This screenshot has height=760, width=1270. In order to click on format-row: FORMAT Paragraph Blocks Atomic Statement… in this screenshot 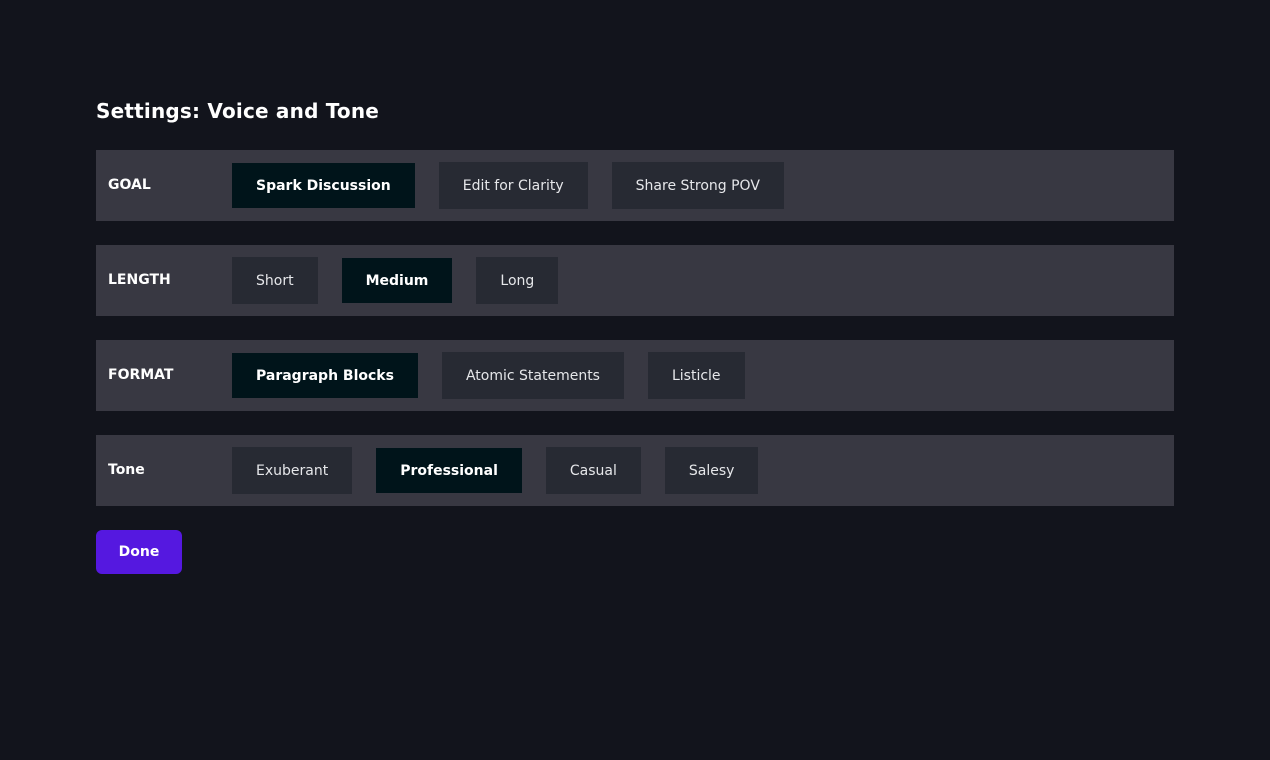, I will do `click(635, 375)`.